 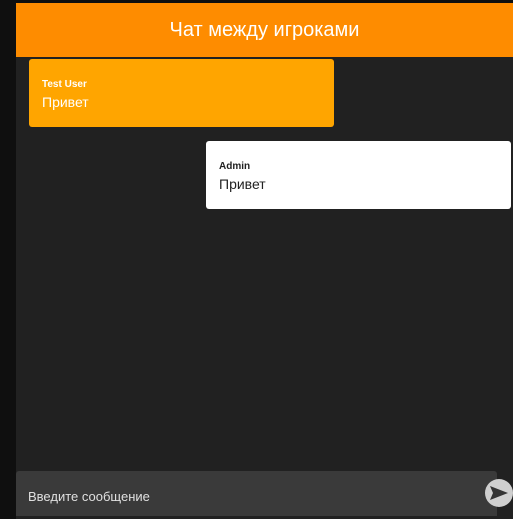 I want to click on message-input, so click(x=256, y=493).